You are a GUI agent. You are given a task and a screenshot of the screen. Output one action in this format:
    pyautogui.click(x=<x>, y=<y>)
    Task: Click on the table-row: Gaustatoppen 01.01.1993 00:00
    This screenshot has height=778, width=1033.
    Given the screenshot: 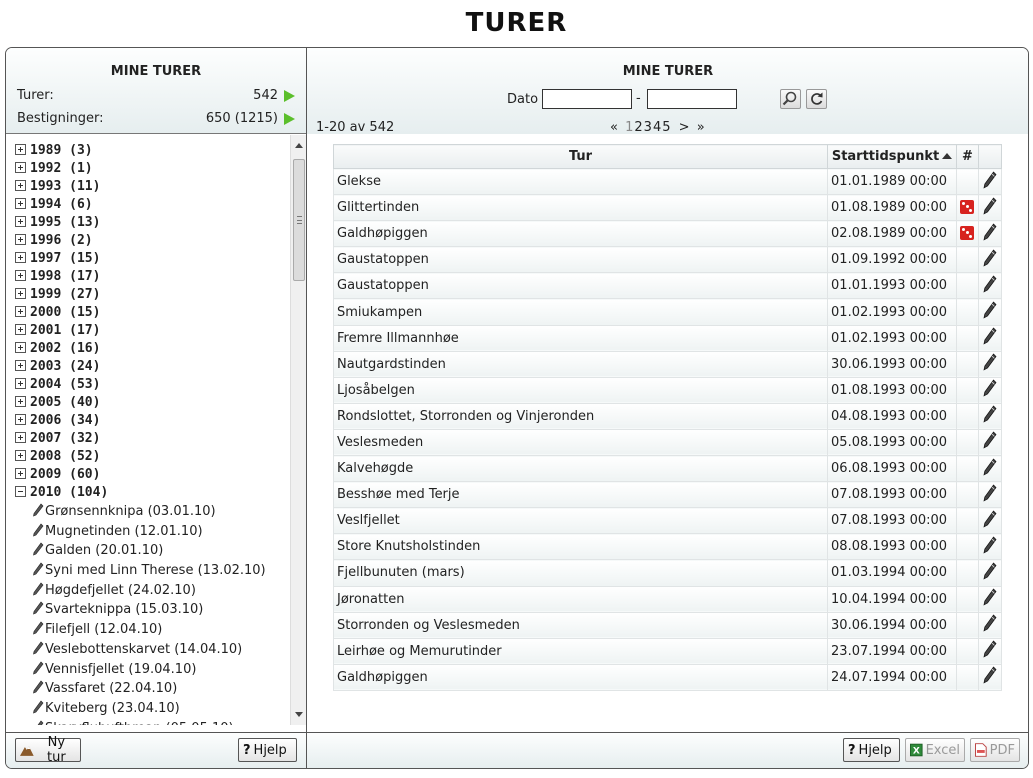 What is the action you would take?
    pyautogui.click(x=667, y=286)
    